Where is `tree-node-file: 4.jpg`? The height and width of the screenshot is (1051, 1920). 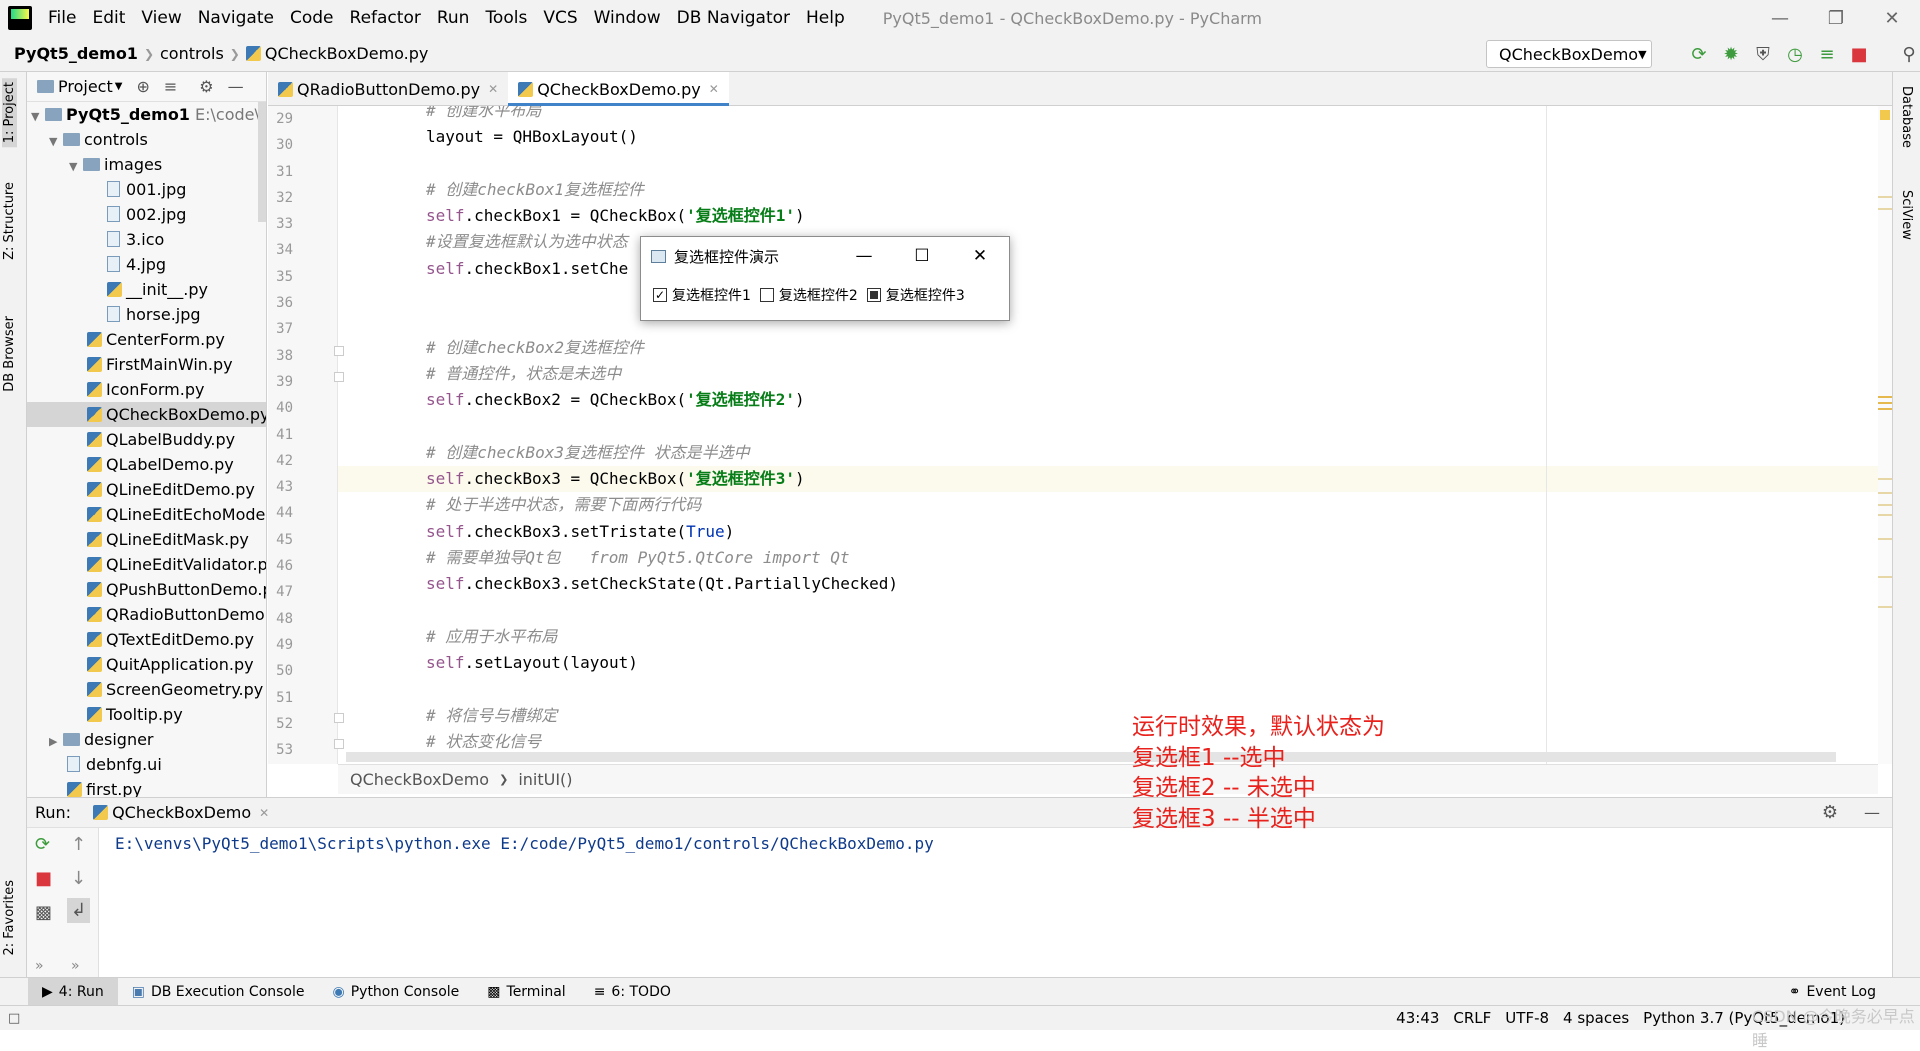
tree-node-file: 4.jpg is located at coordinates (146, 264).